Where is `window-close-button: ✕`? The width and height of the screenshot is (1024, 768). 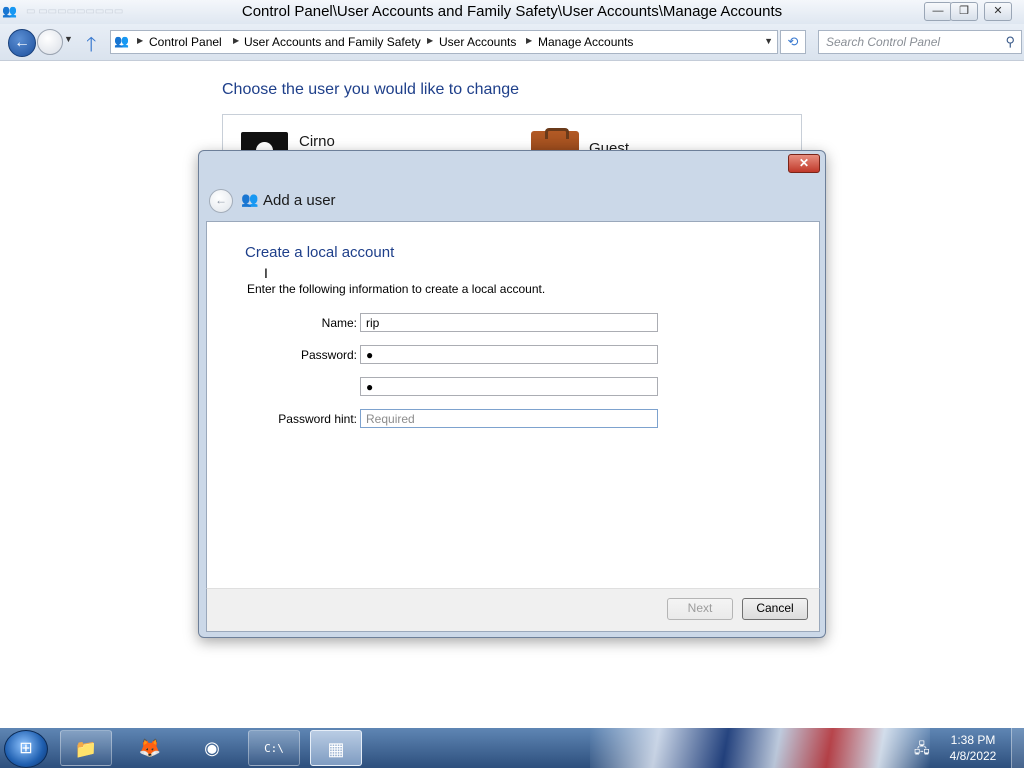
window-close-button: ✕ is located at coordinates (998, 11).